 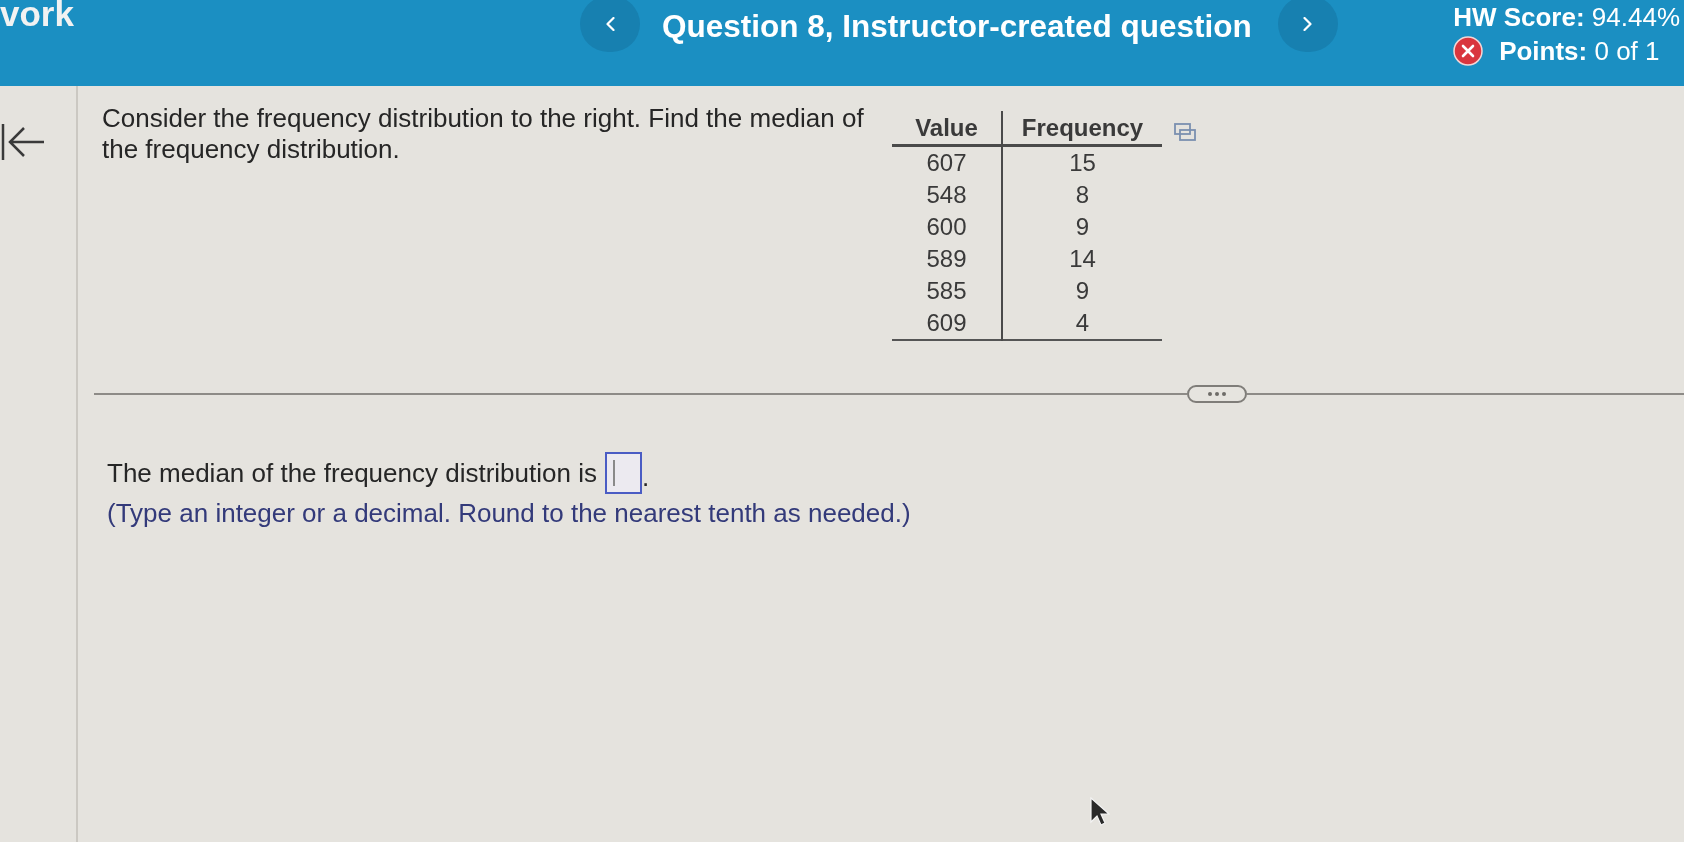 I want to click on table-cell: 585, so click(x=947, y=291).